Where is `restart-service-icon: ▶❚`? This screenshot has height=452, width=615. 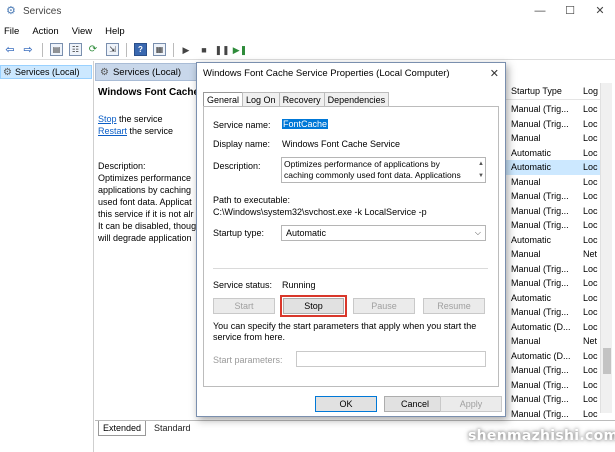 restart-service-icon: ▶❚ is located at coordinates (240, 50).